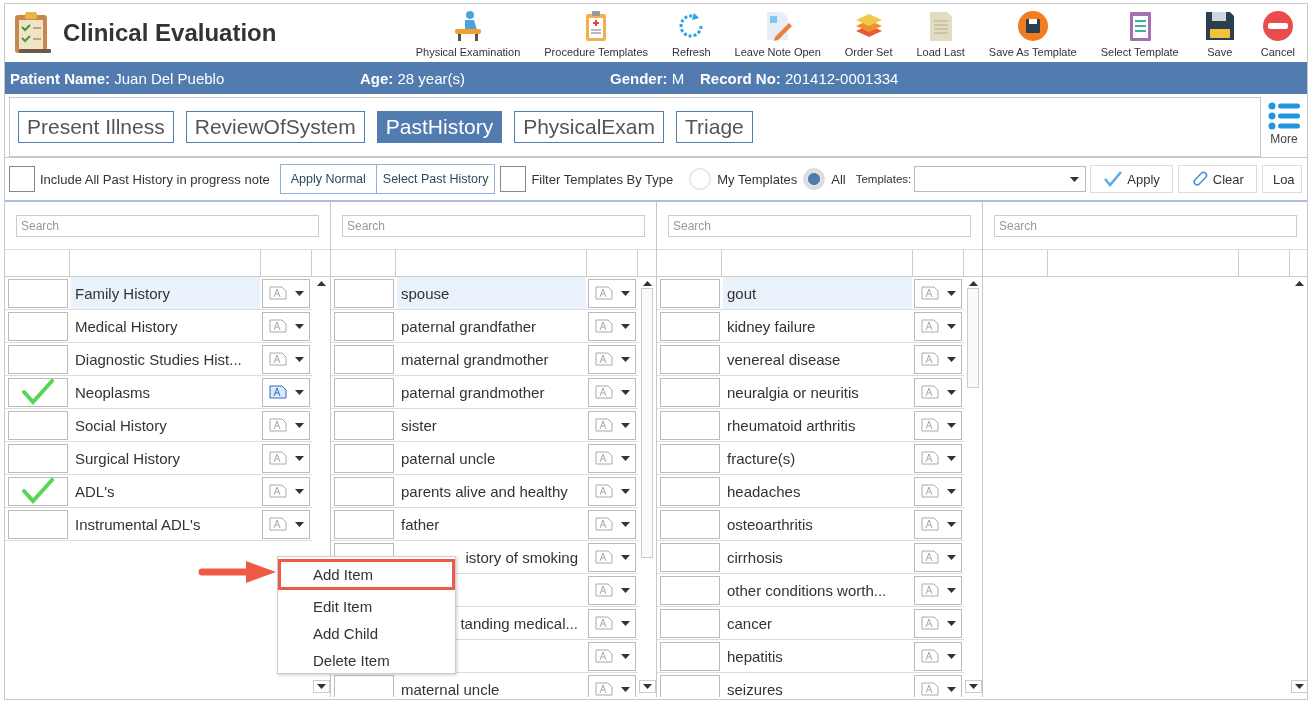  Describe the element at coordinates (158, 425) in the screenshot. I see `list-row: Social History` at that location.